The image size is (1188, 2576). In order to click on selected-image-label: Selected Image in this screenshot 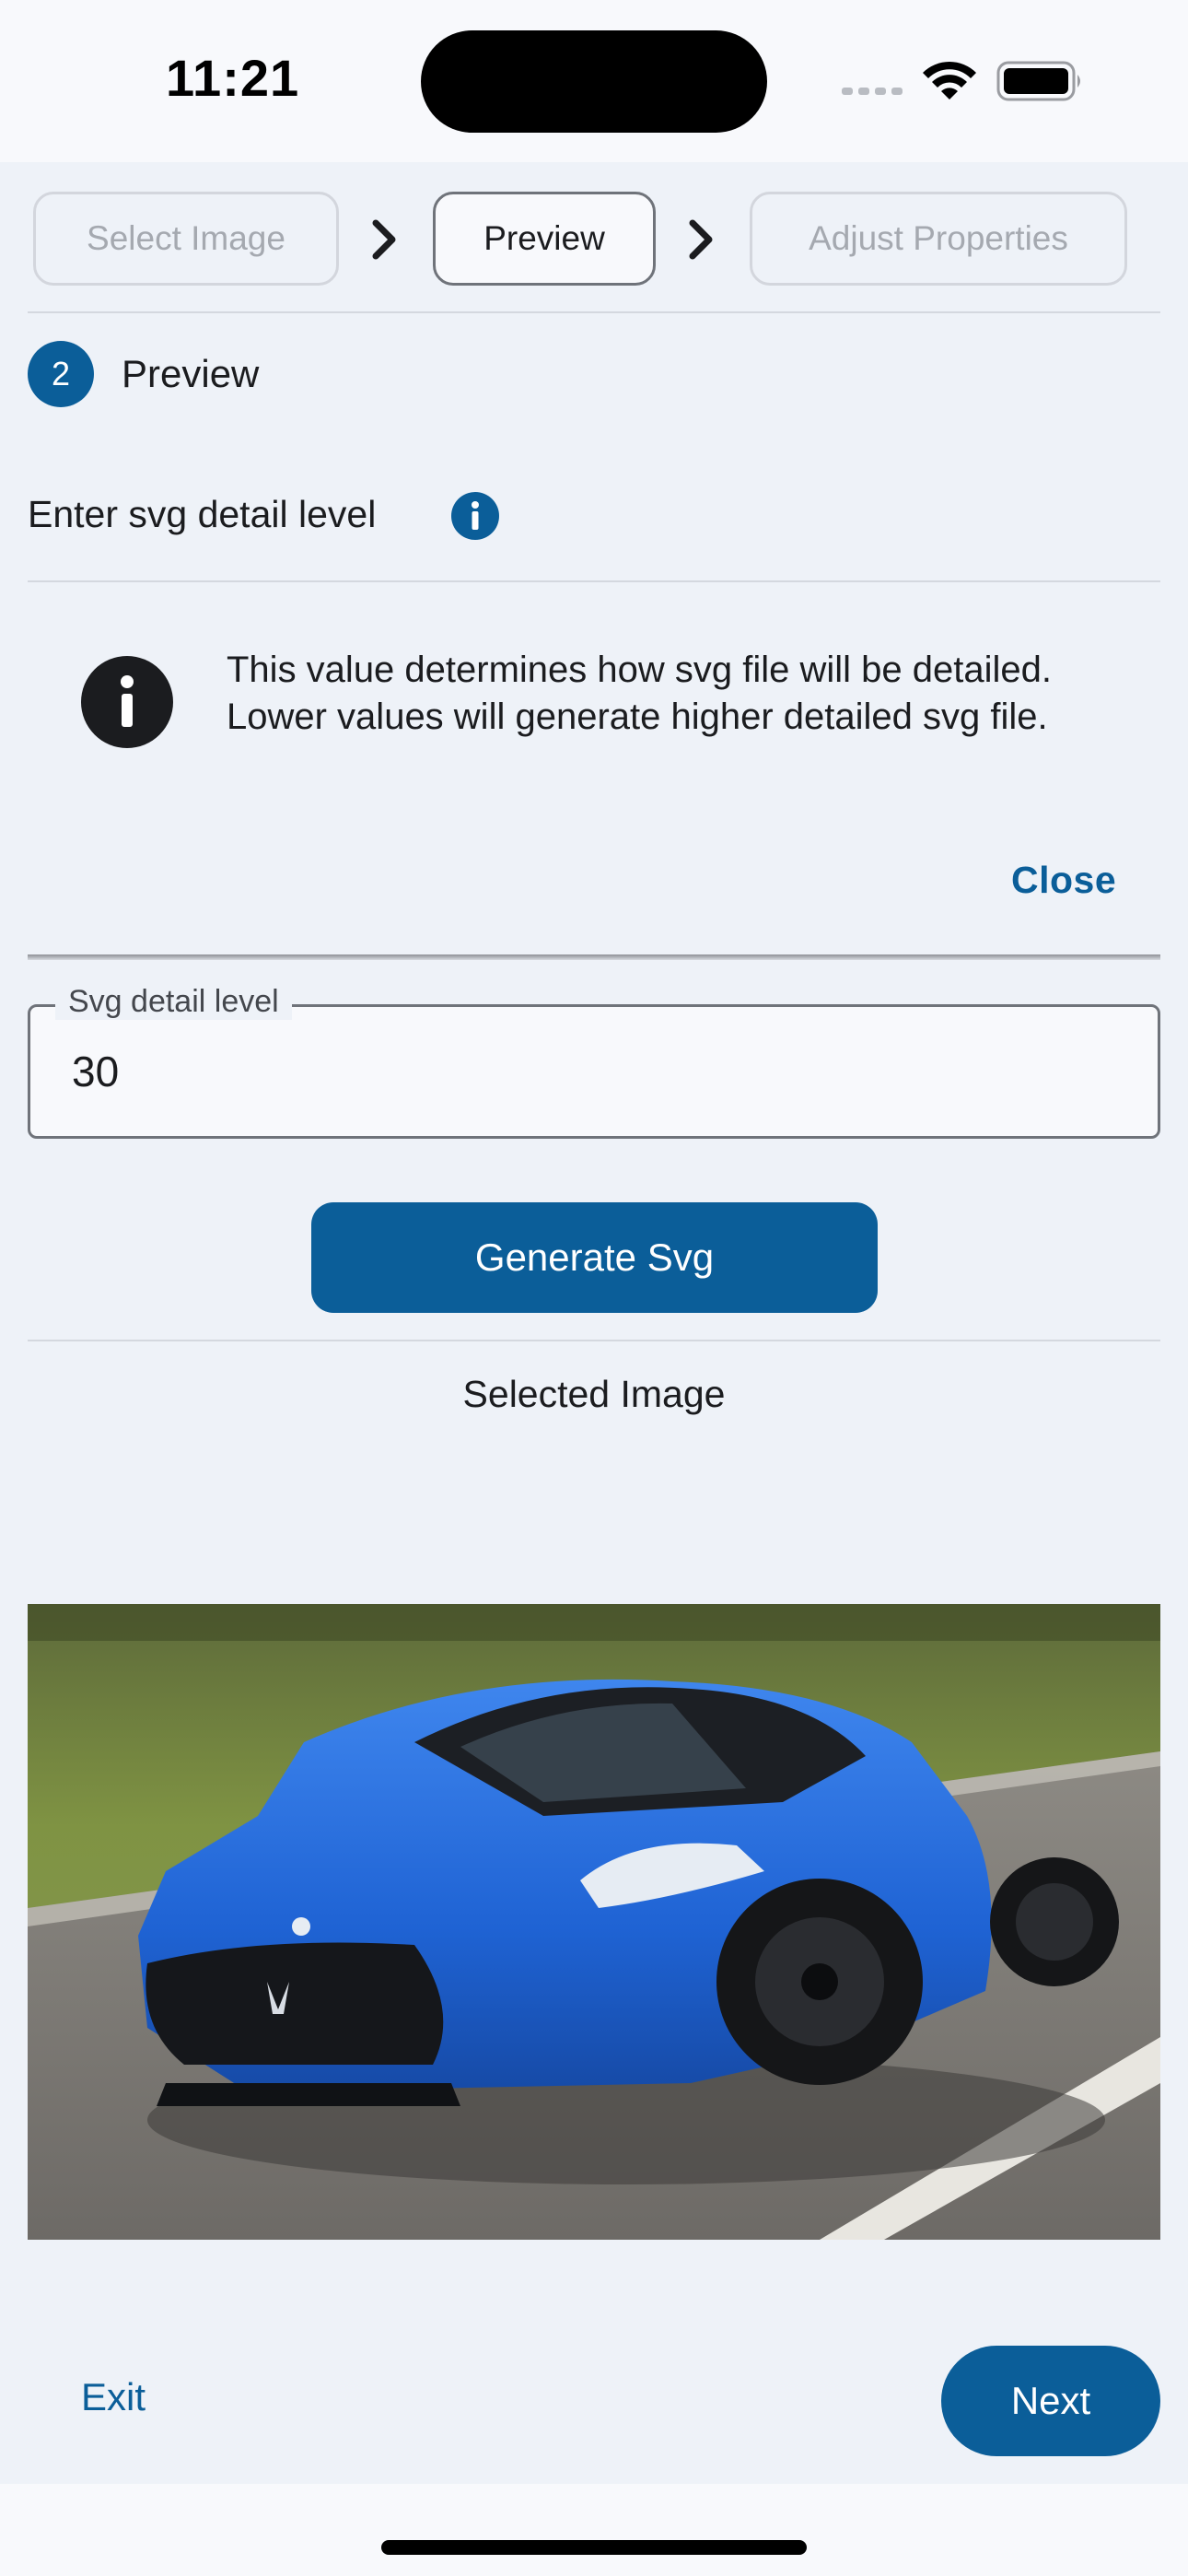, I will do `click(594, 1394)`.